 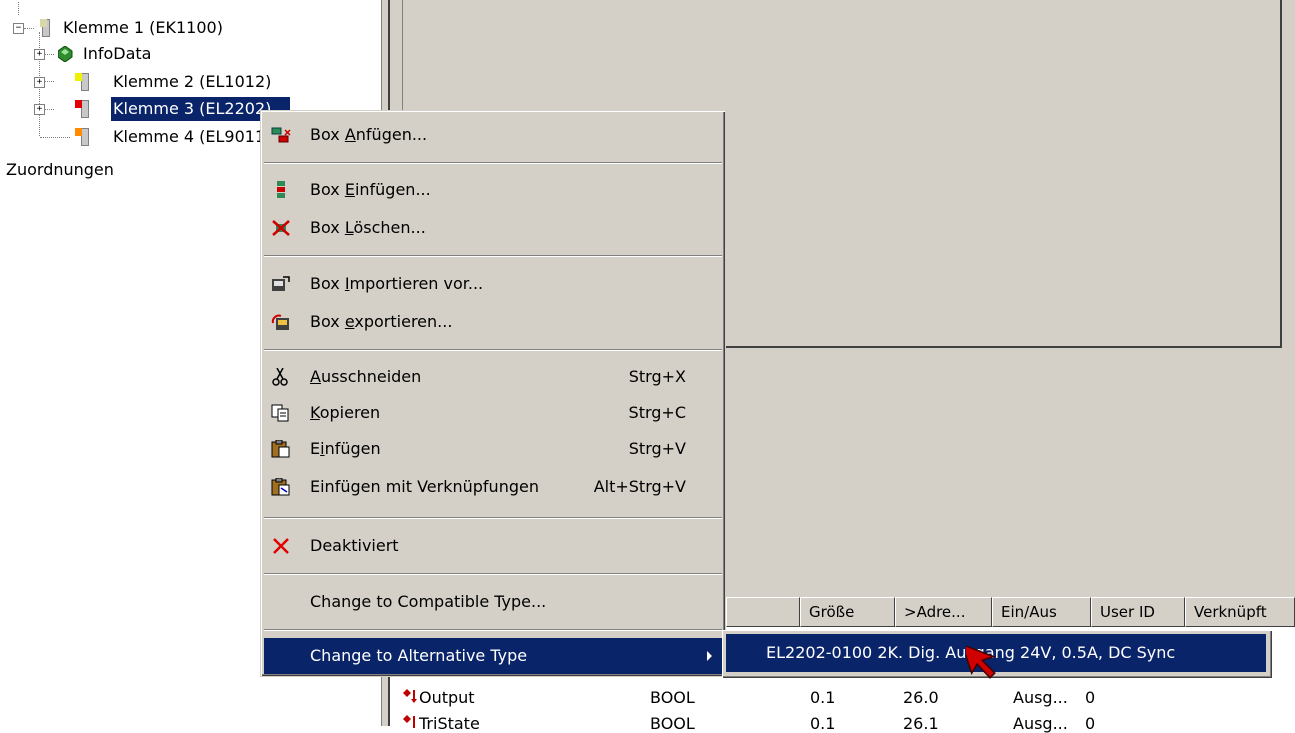 What do you see at coordinates (281, 189) in the screenshot?
I see `box-insert-icon` at bounding box center [281, 189].